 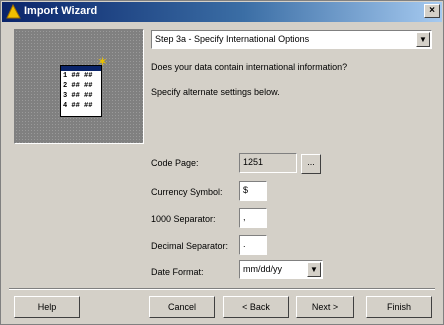 I want to click on currency-symbol-label: Currency Symbol:, so click(x=187, y=192).